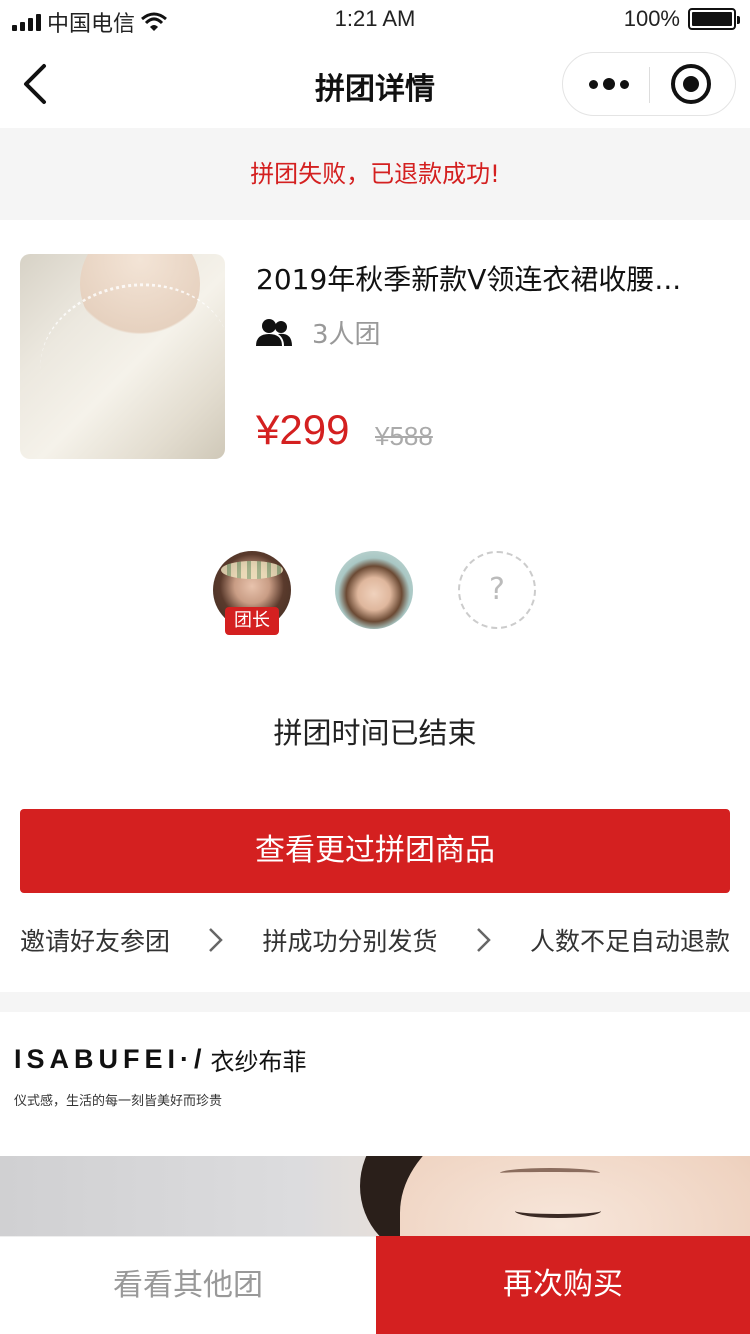 This screenshot has width=750, height=1334. What do you see at coordinates (375, 1002) in the screenshot?
I see `section-divider` at bounding box center [375, 1002].